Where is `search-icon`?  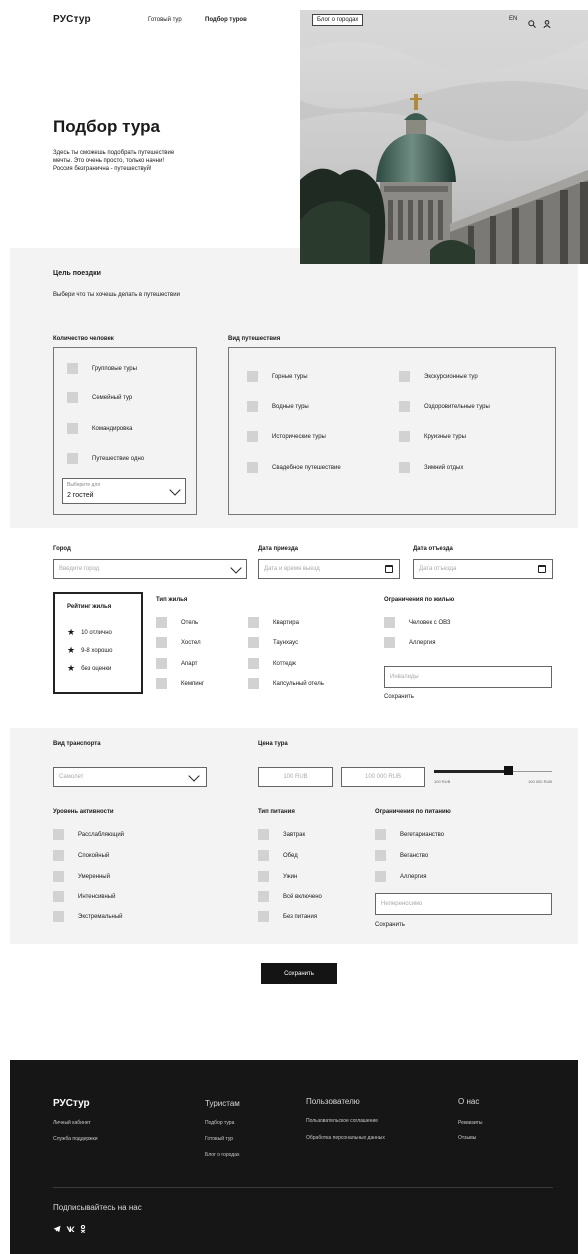
search-icon is located at coordinates (532, 21).